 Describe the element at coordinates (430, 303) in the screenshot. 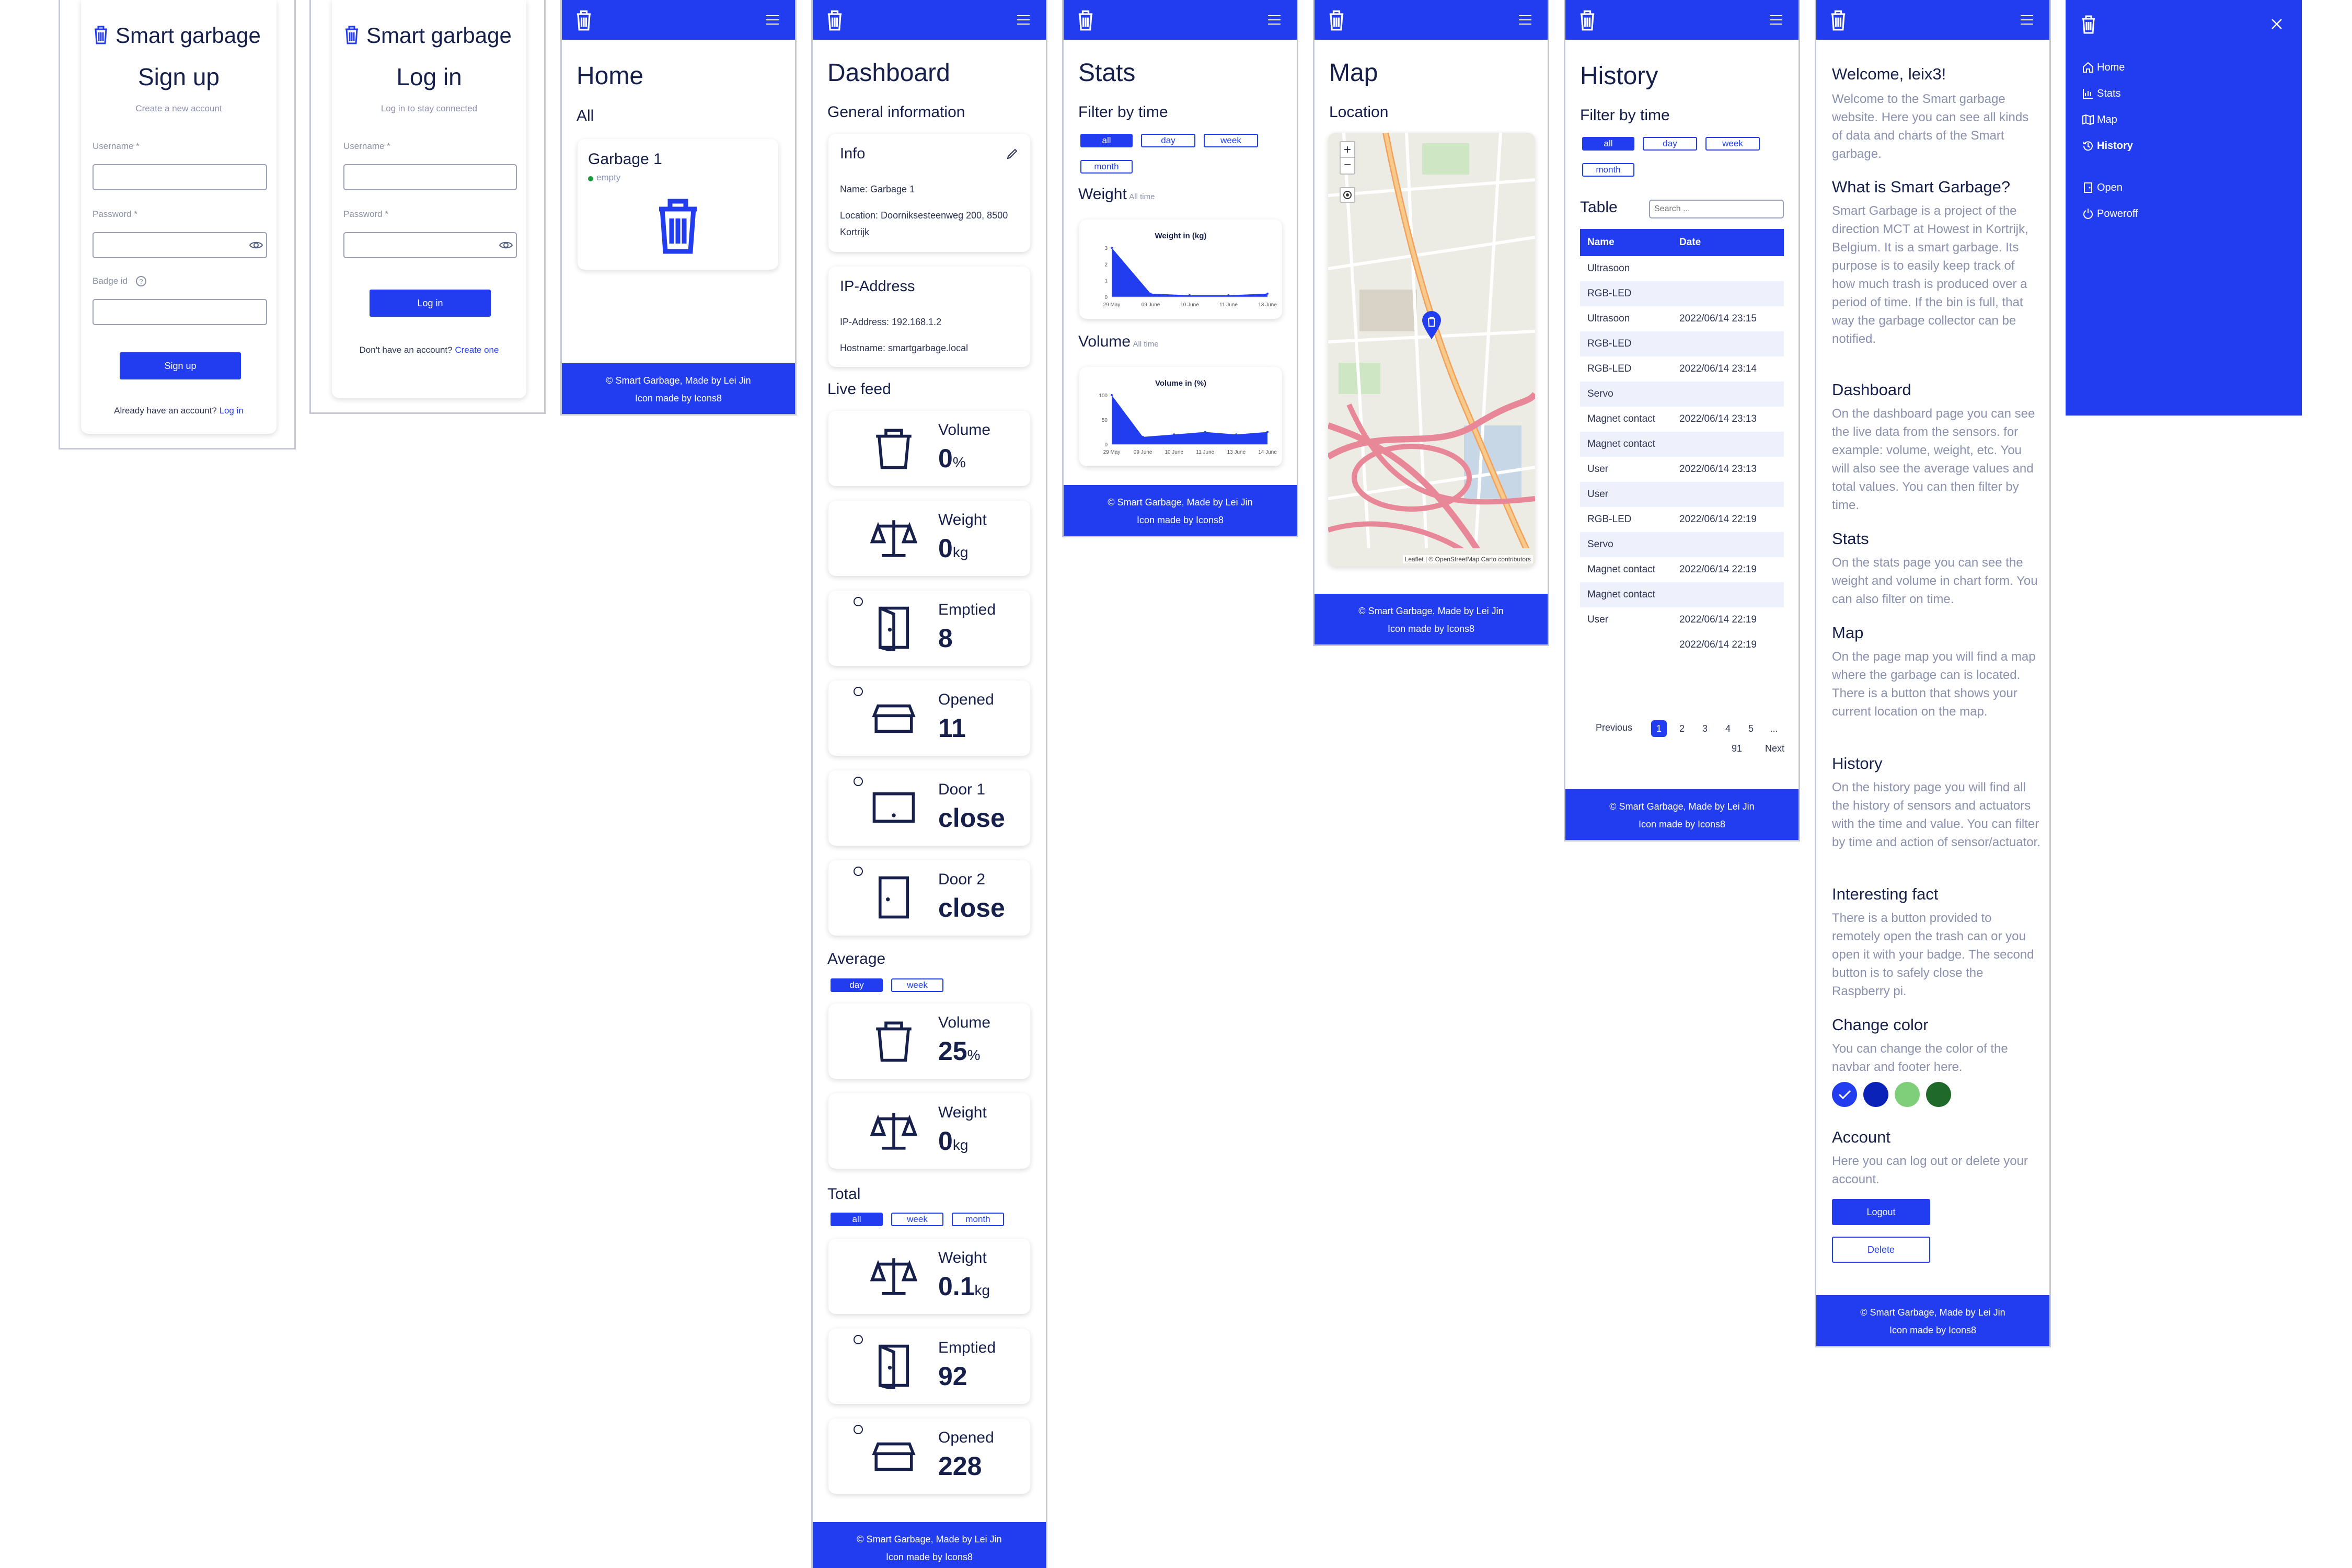

I see `login-button: Log in` at that location.